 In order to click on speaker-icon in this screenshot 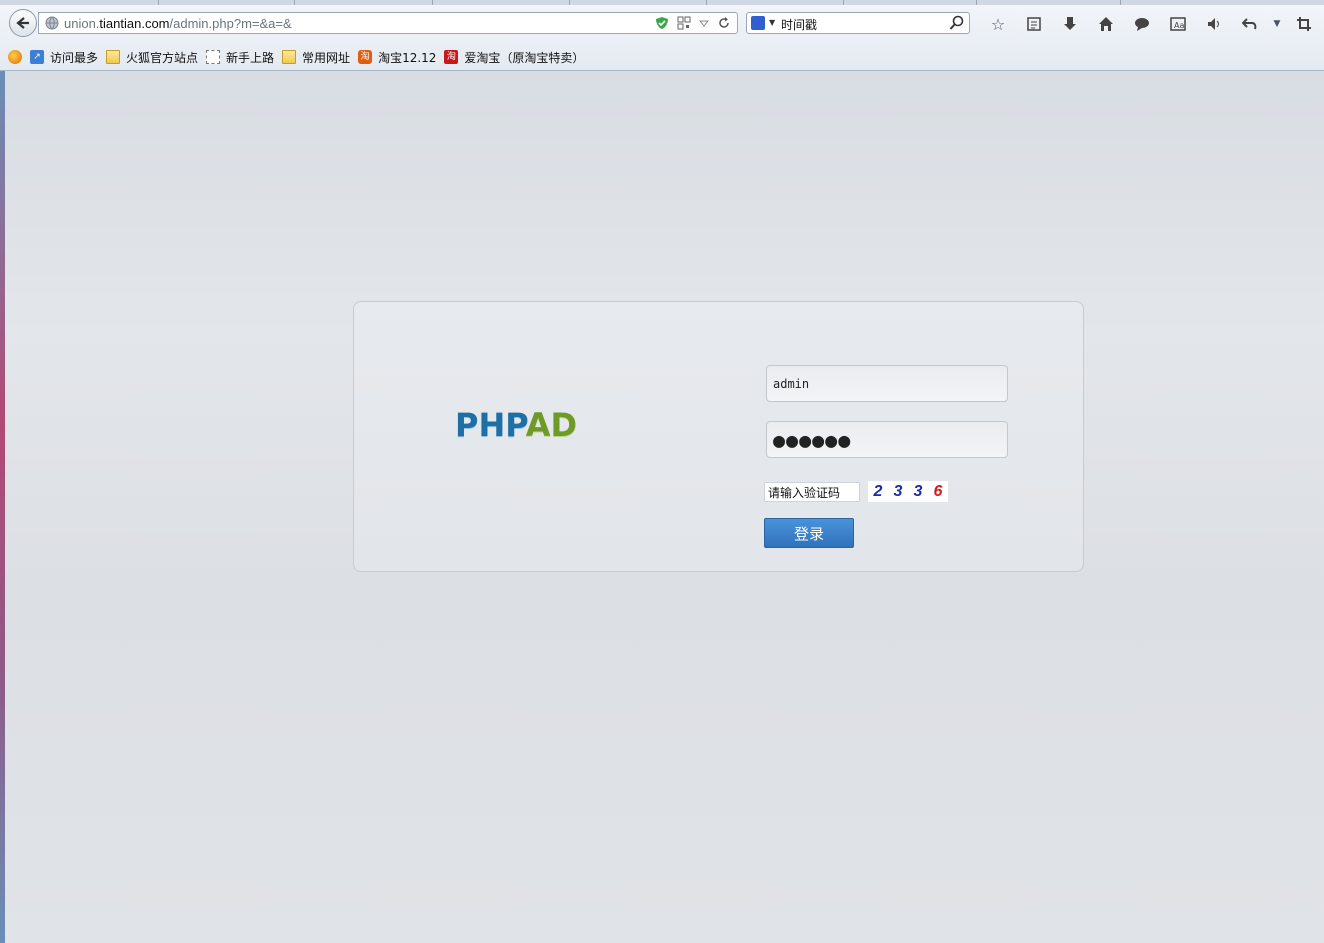, I will do `click(1213, 24)`.